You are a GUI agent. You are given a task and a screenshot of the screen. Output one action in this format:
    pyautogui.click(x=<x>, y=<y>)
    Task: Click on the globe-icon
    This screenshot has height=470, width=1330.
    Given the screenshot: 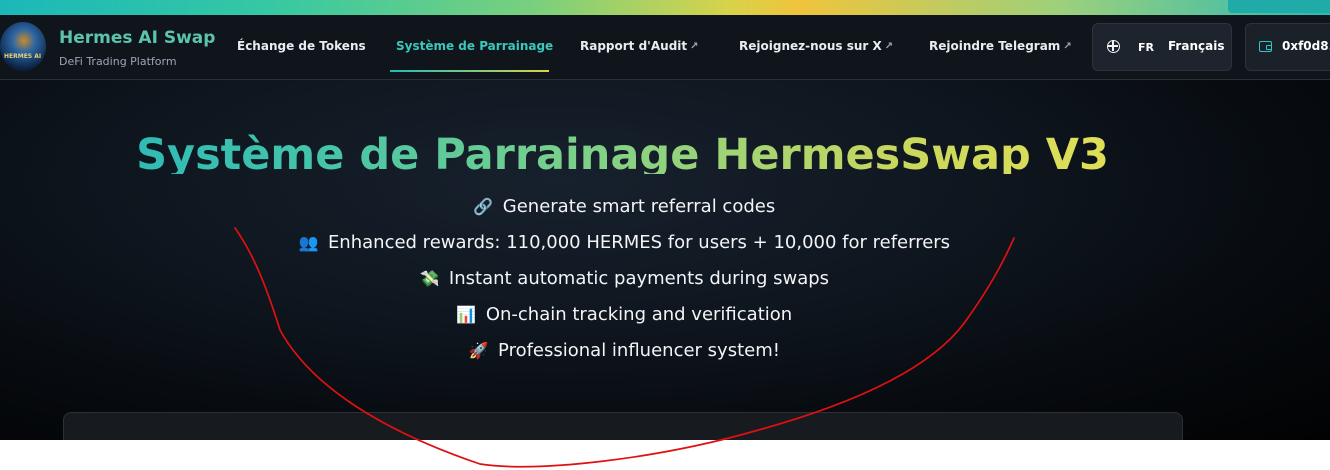 What is the action you would take?
    pyautogui.click(x=1113, y=46)
    